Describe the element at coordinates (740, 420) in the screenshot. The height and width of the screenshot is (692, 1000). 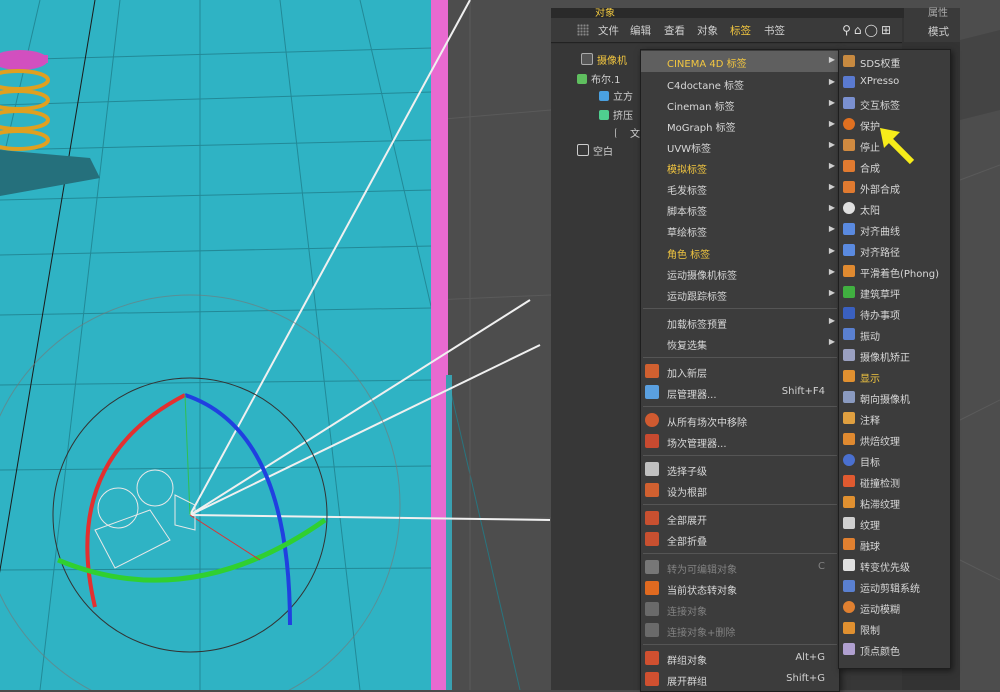
I see `menu-item-remove-from-takes: 从所有场次中移除` at that location.